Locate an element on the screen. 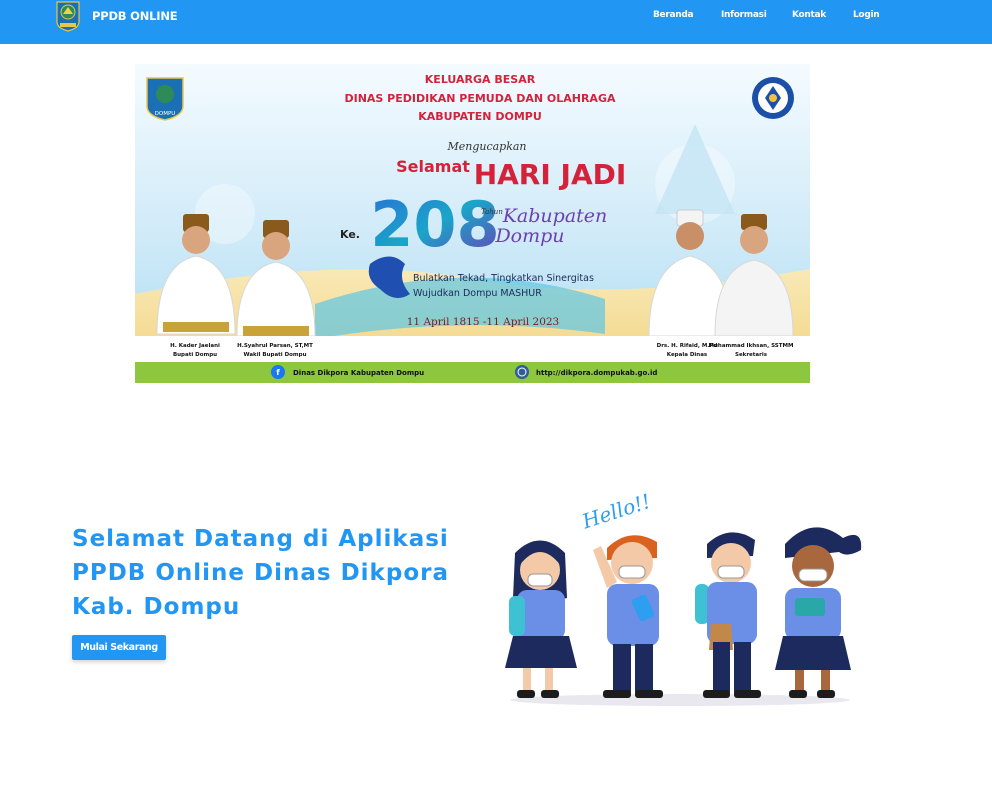 The image size is (992, 785). student-girl-right is located at coordinates (818, 612).